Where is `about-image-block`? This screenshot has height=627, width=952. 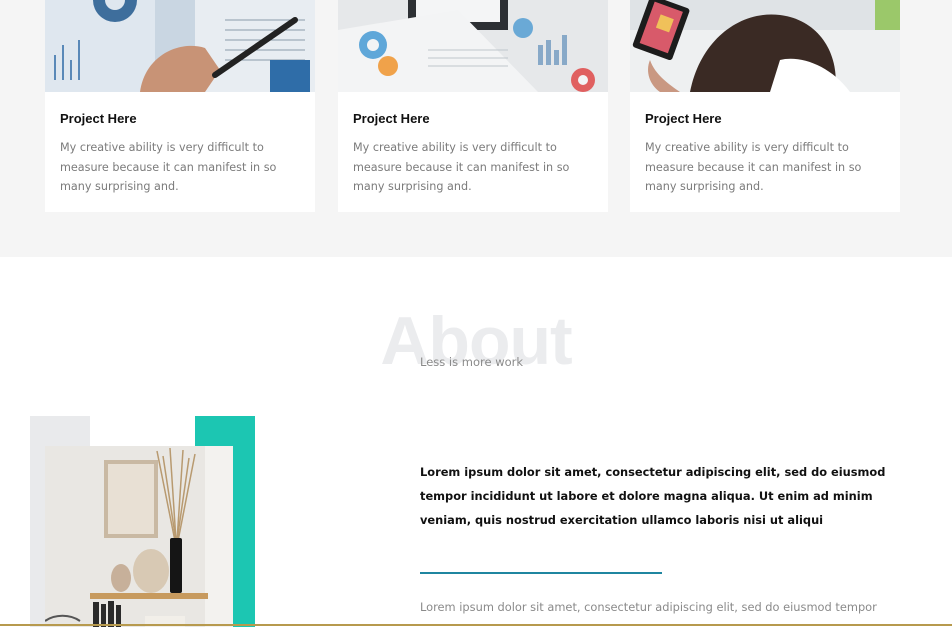
about-image-block is located at coordinates (145, 521).